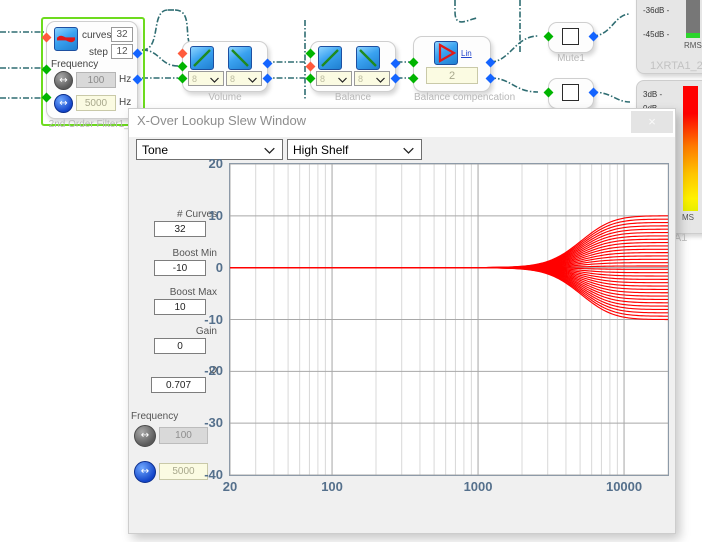  I want to click on volume-right-select: 8, so click(244, 78).